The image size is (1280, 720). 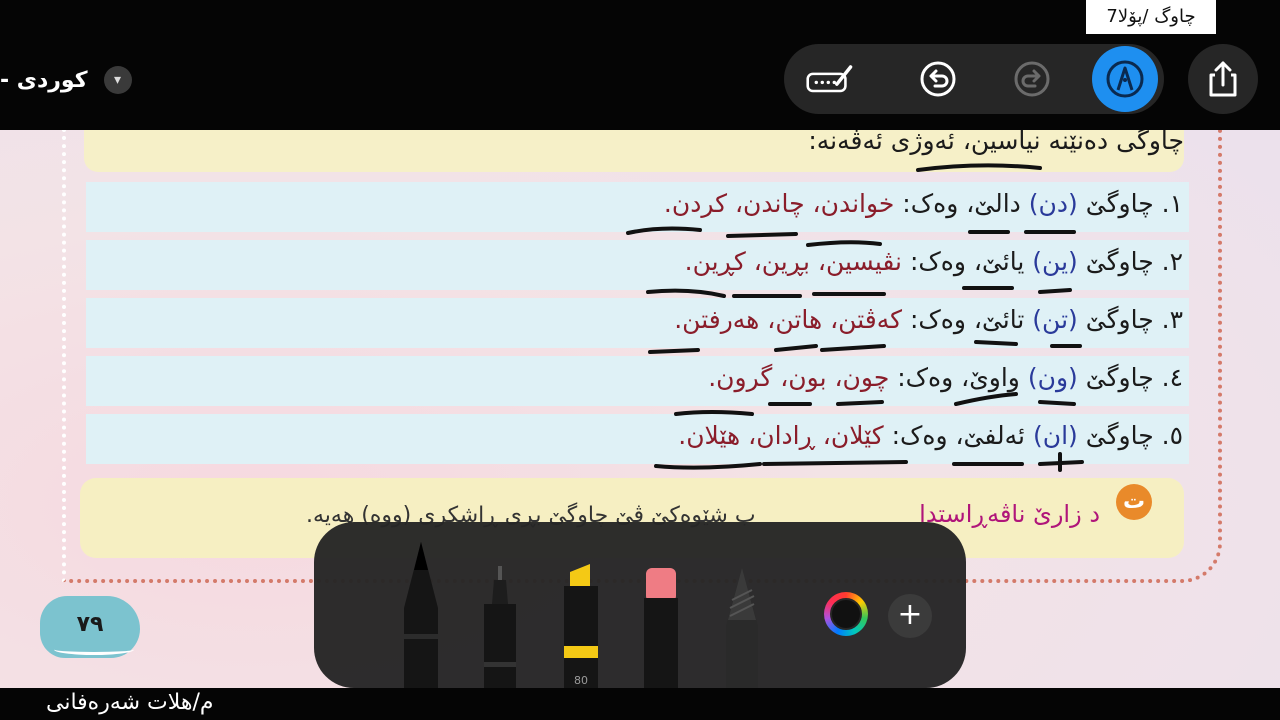 I want to click on color-picker-button, so click(x=846, y=614).